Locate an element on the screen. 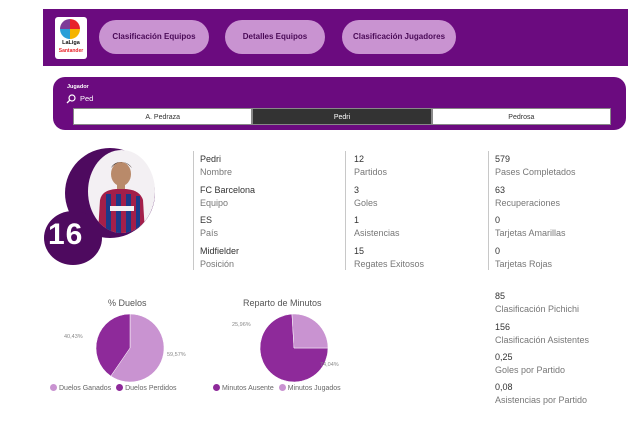 This screenshot has width=638, height=424. player-portrait-icon is located at coordinates (121, 197).